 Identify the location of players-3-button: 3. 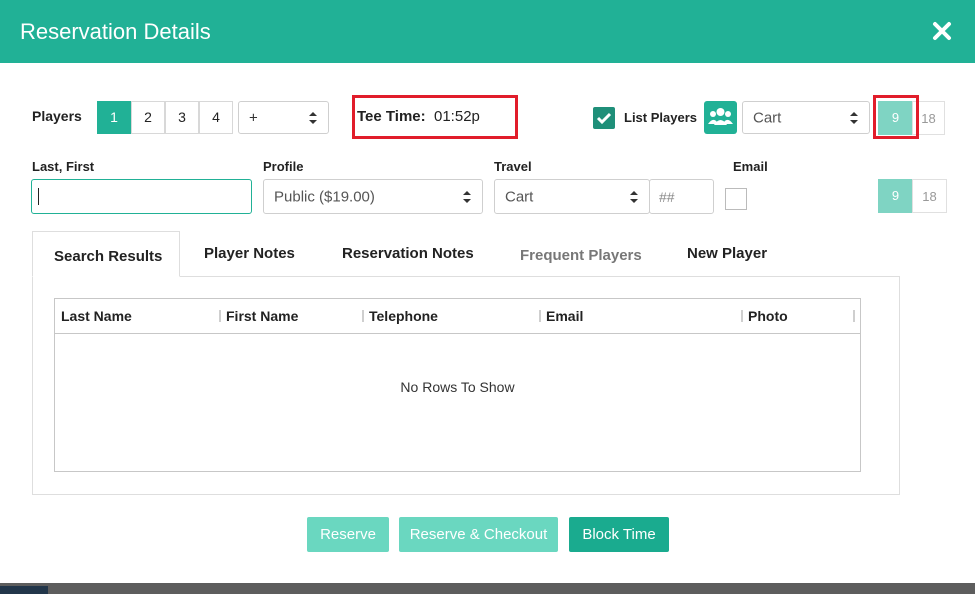
(182, 117).